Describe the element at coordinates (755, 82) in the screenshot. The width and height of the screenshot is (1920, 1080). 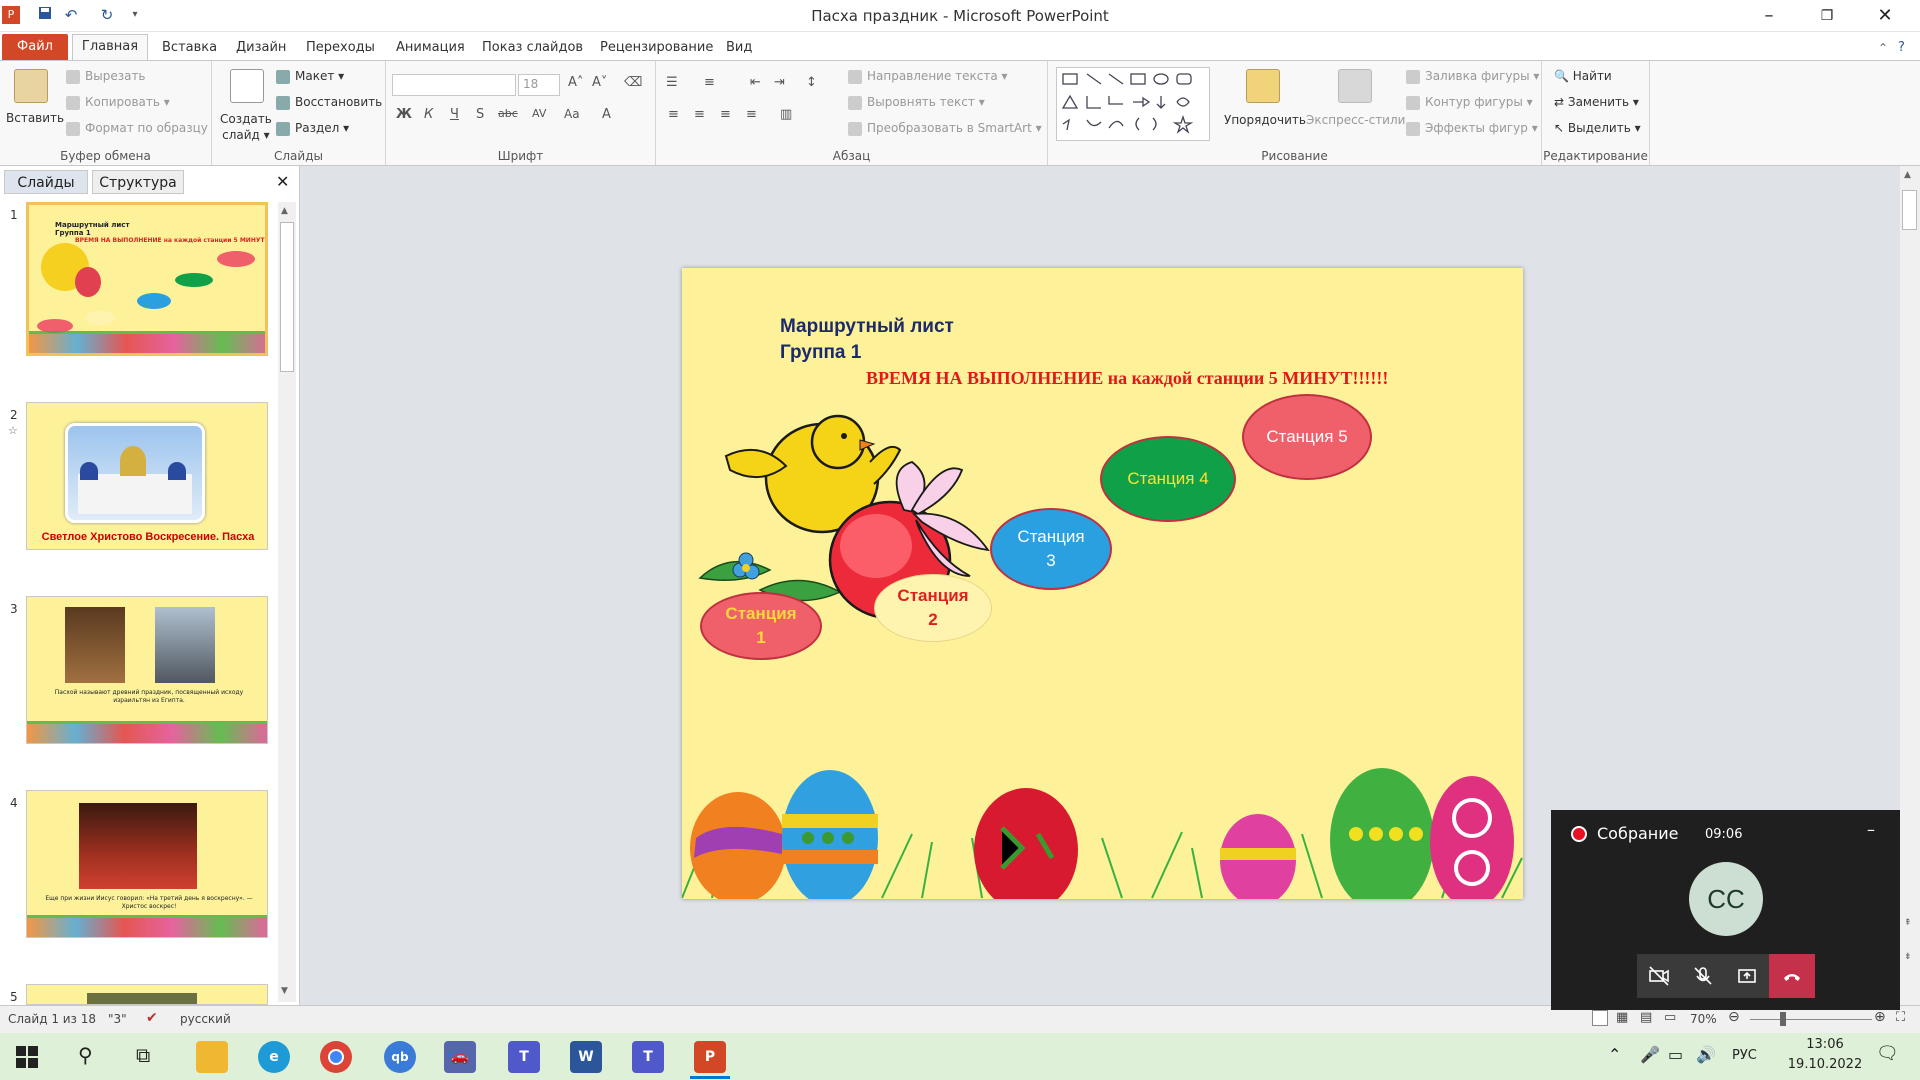
I see `decrease-indent-icon: ⇤` at that location.